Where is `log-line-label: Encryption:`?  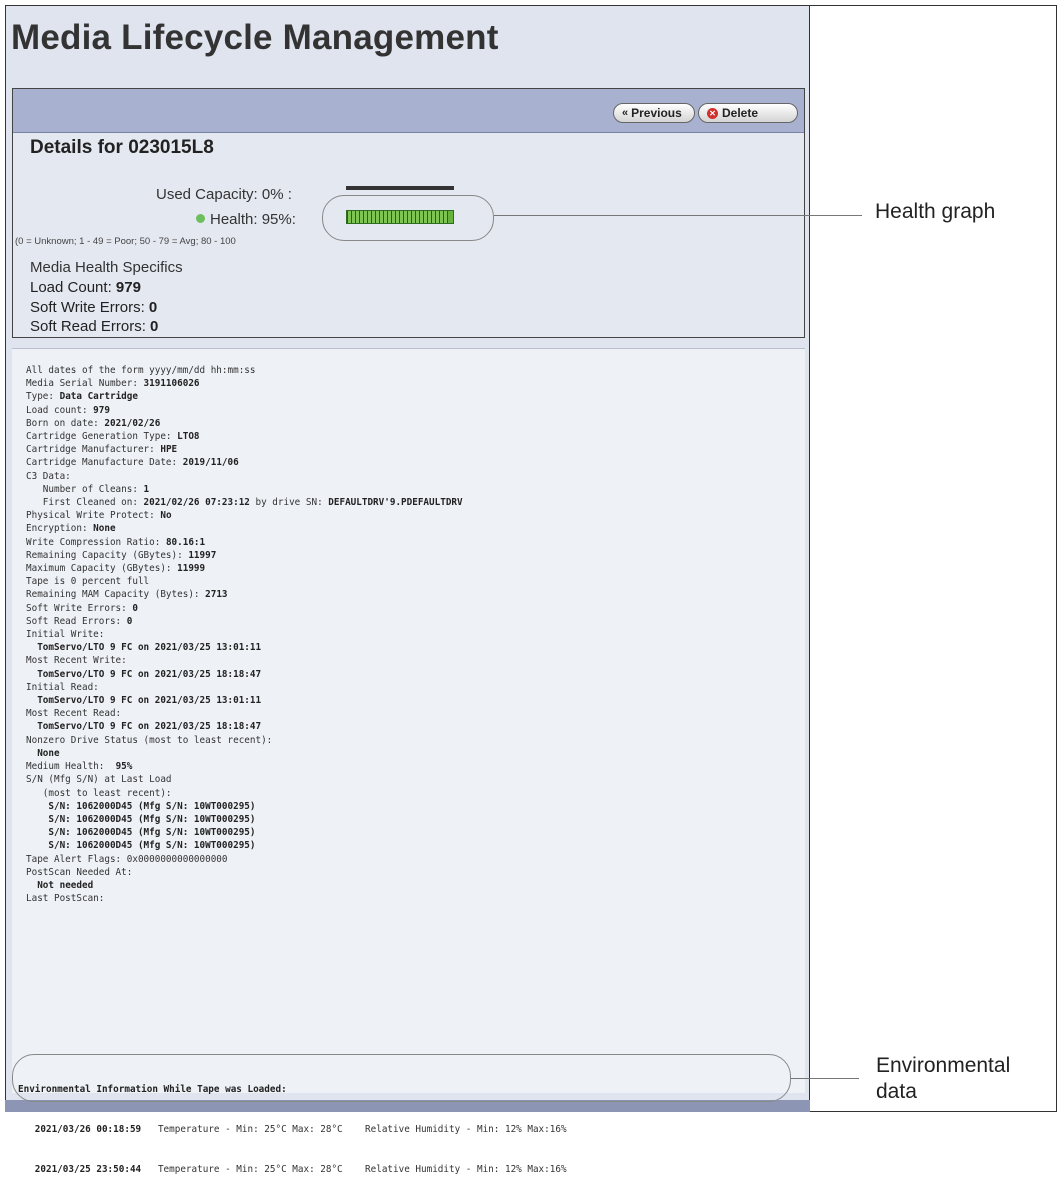
log-line-label: Encryption: is located at coordinates (60, 529).